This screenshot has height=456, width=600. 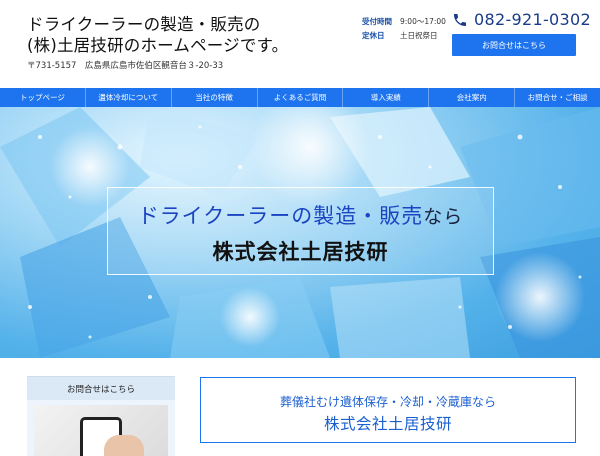 What do you see at coordinates (419, 35) in the screenshot?
I see `closed-value: 土日祝祭日` at bounding box center [419, 35].